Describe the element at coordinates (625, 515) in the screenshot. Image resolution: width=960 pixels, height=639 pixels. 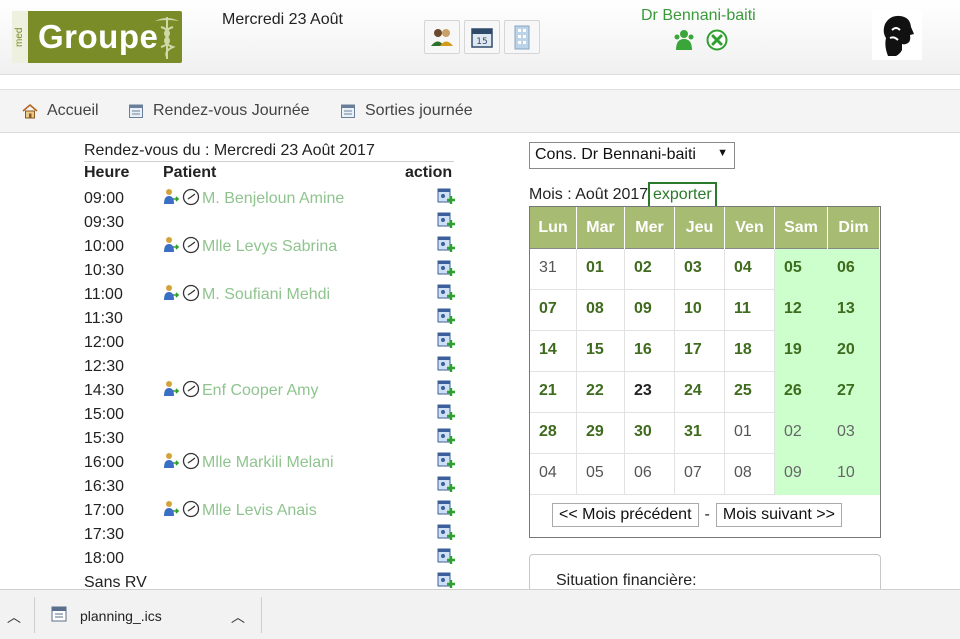
I see `prev-month-button: << Mois précédent` at that location.